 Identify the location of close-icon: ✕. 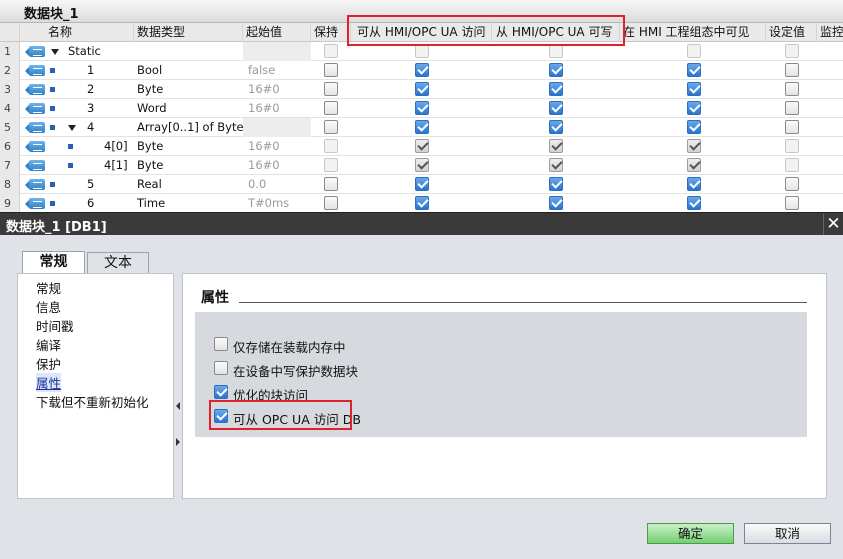
(833, 224).